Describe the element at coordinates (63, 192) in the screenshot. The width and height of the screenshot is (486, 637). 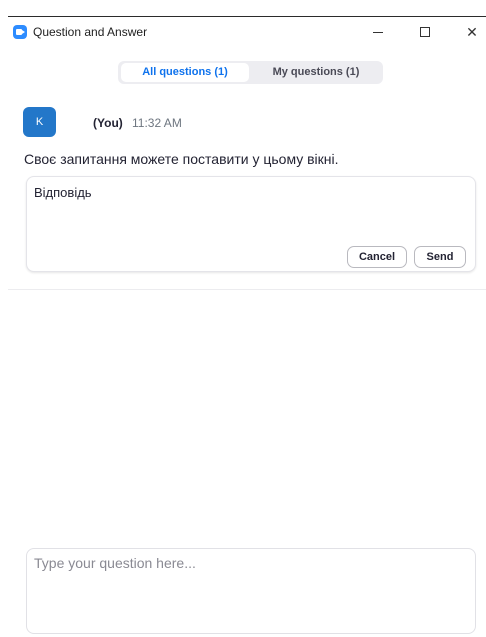
I see `answer-text: Відповідь` at that location.